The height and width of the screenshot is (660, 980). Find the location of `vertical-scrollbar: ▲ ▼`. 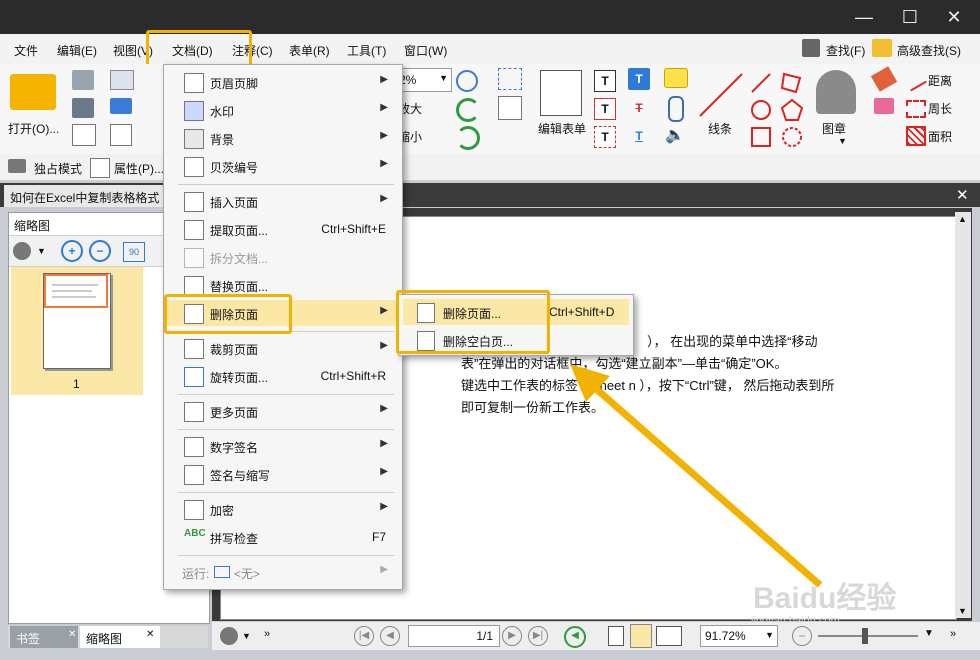

vertical-scrollbar: ▲ ▼ is located at coordinates (963, 415).